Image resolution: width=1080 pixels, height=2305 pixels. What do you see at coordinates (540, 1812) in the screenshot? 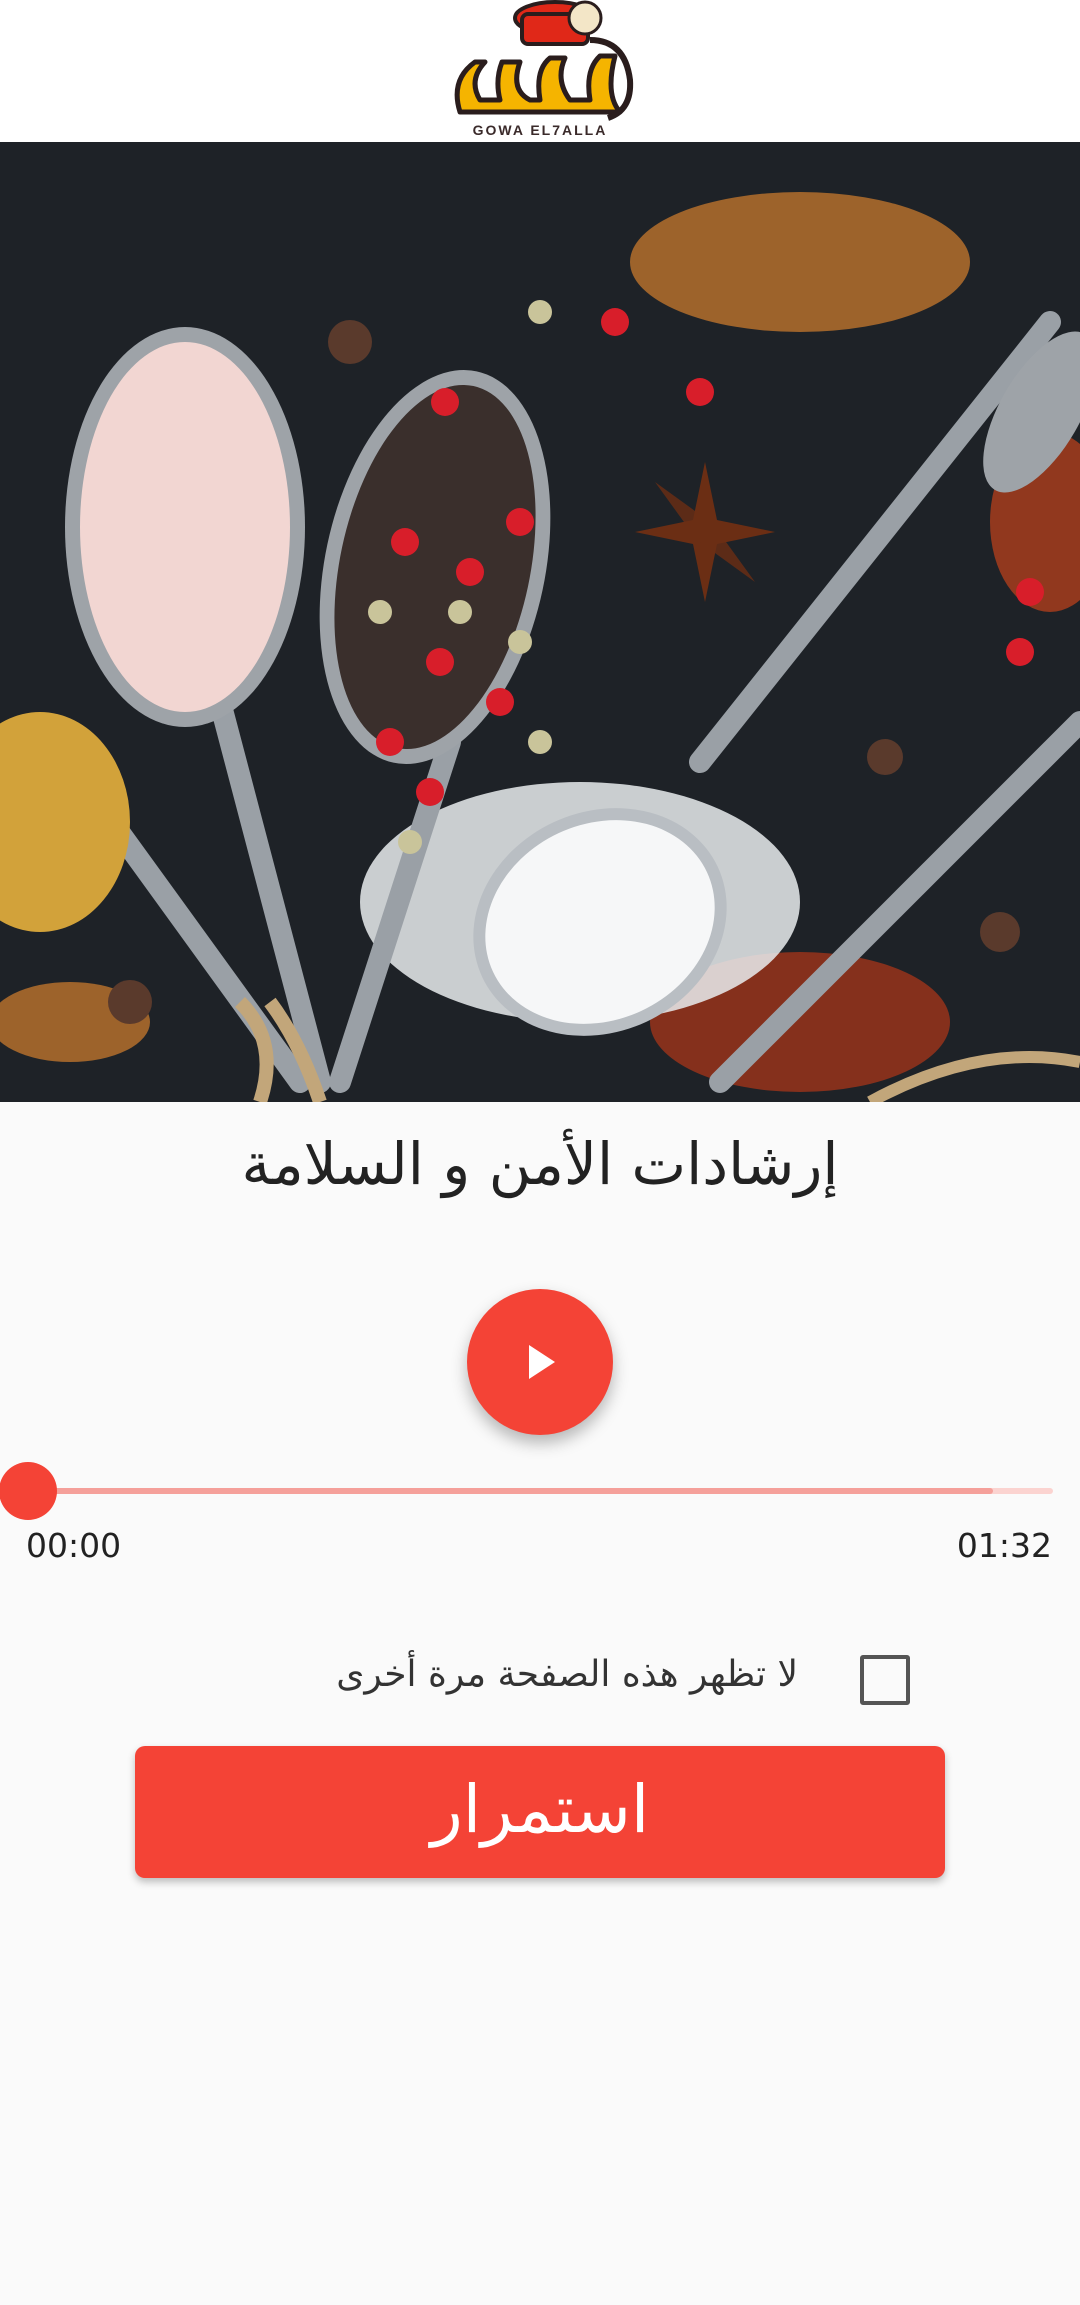
I see `continue-button: استمرار` at bounding box center [540, 1812].